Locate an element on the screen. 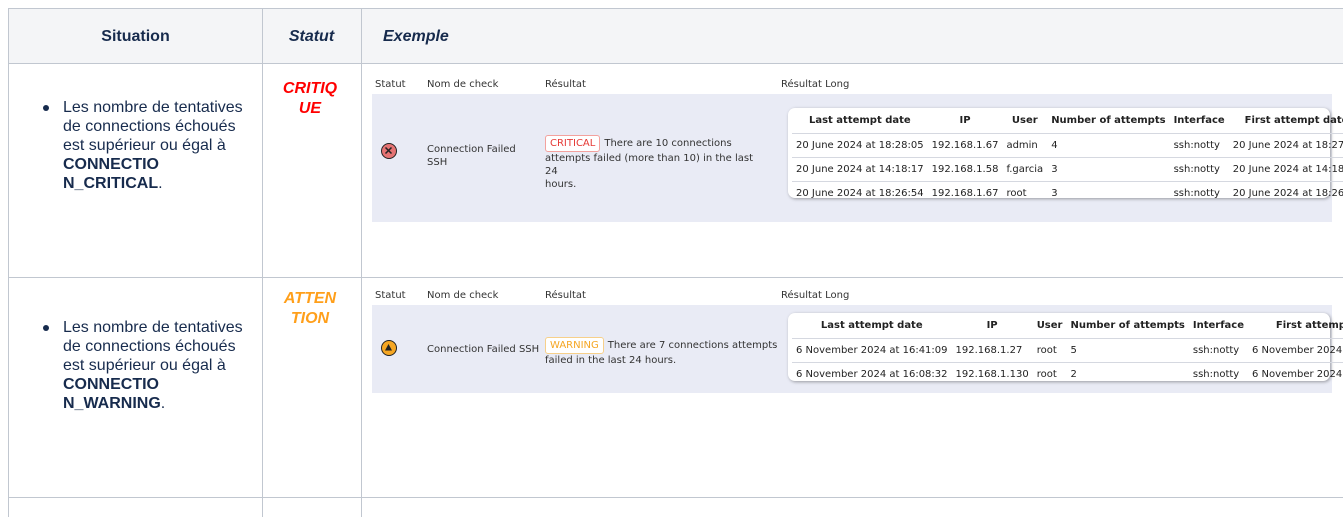 This screenshot has width=1343, height=517. col-statut: Statut is located at coordinates (390, 295).